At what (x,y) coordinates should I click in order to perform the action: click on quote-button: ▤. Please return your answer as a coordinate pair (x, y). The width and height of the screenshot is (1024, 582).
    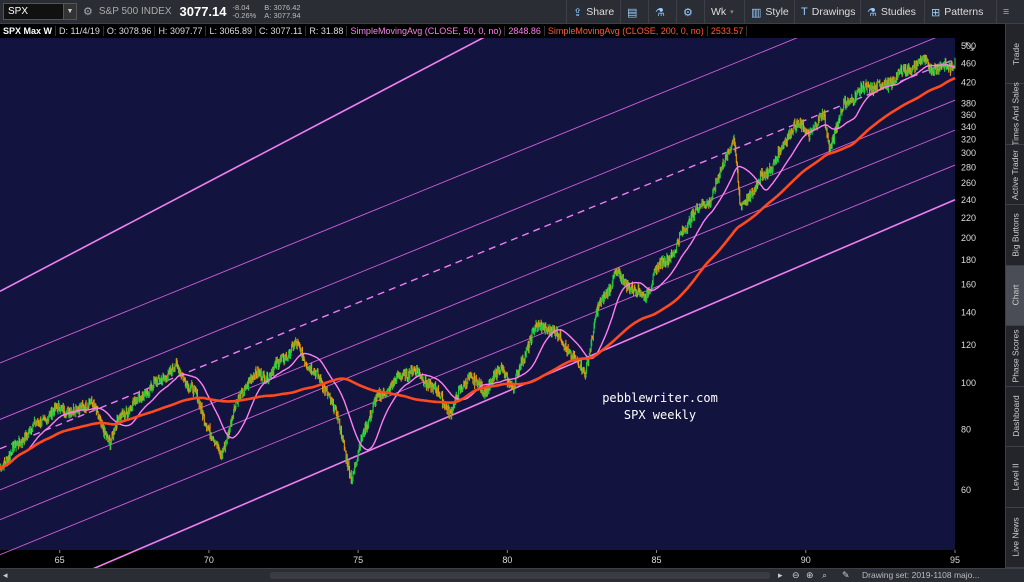
    Looking at the image, I should click on (634, 12).